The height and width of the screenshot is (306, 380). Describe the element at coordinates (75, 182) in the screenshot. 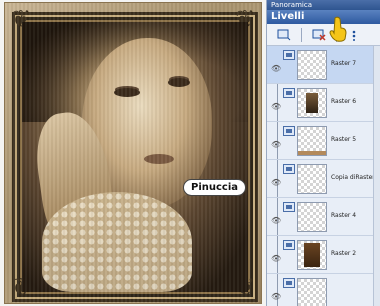

I see `hand` at that location.